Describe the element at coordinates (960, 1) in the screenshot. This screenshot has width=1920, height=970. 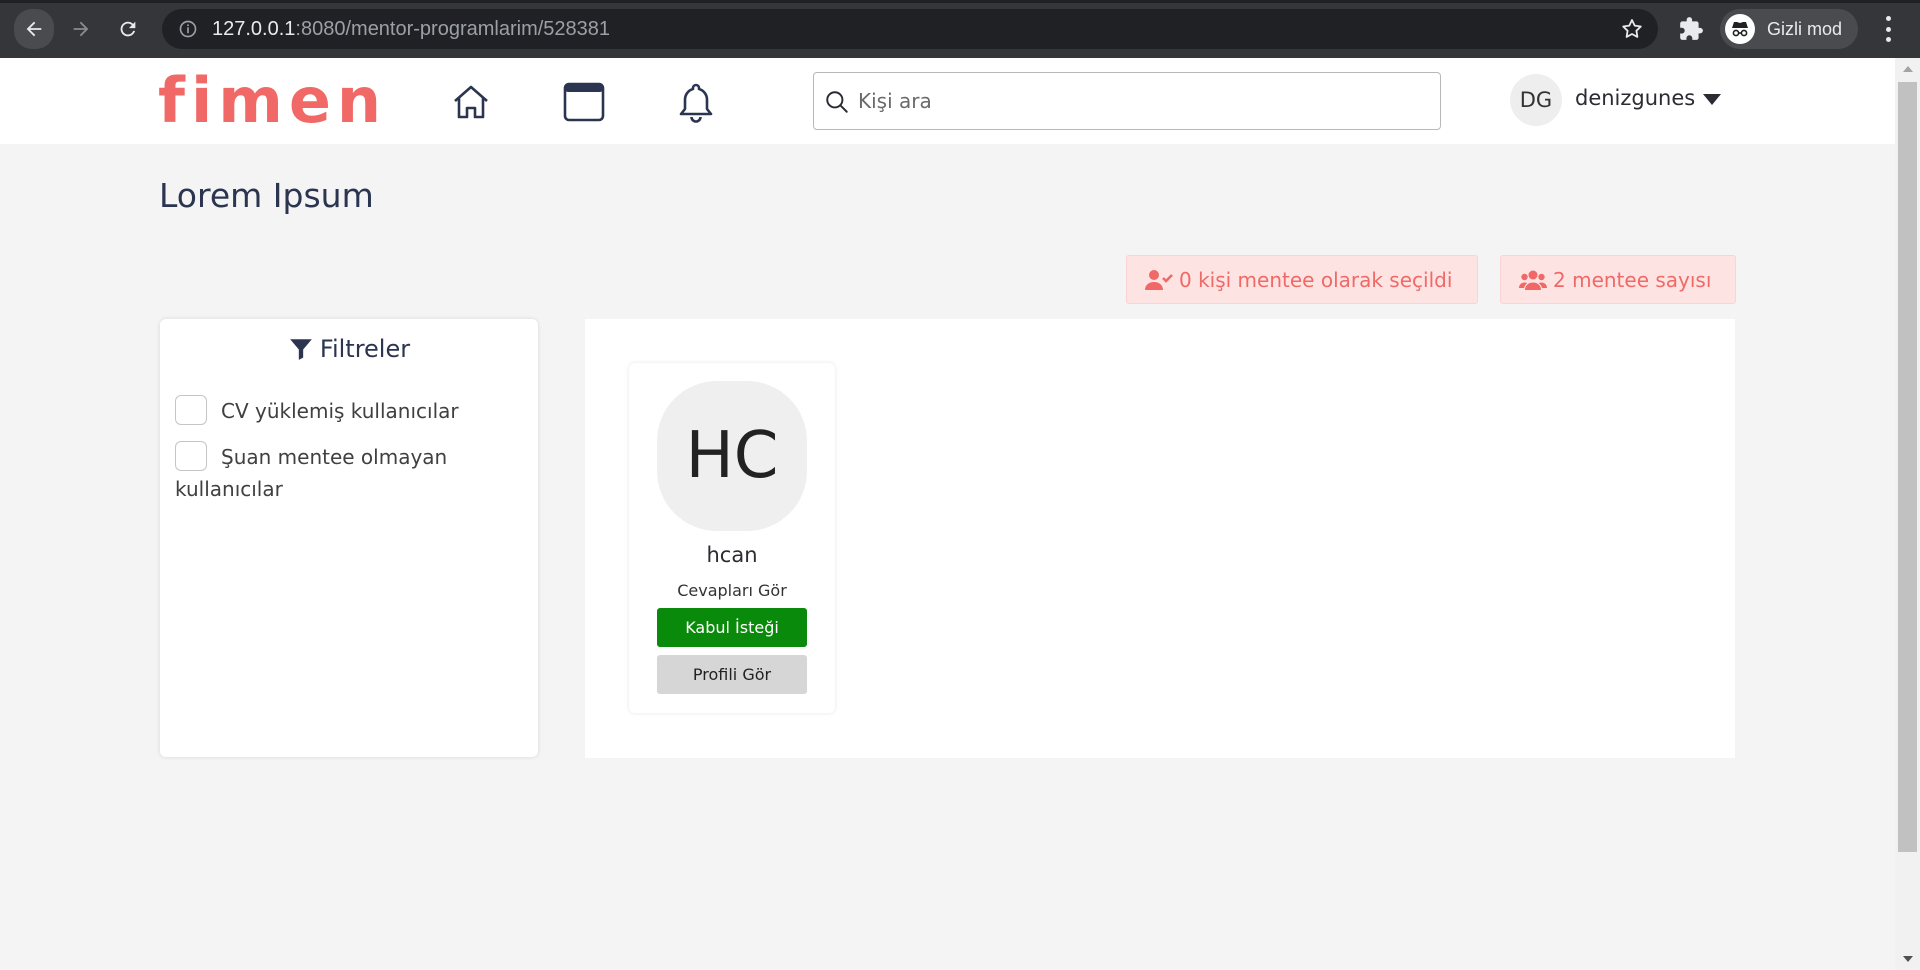
I see `chrome-topline` at that location.